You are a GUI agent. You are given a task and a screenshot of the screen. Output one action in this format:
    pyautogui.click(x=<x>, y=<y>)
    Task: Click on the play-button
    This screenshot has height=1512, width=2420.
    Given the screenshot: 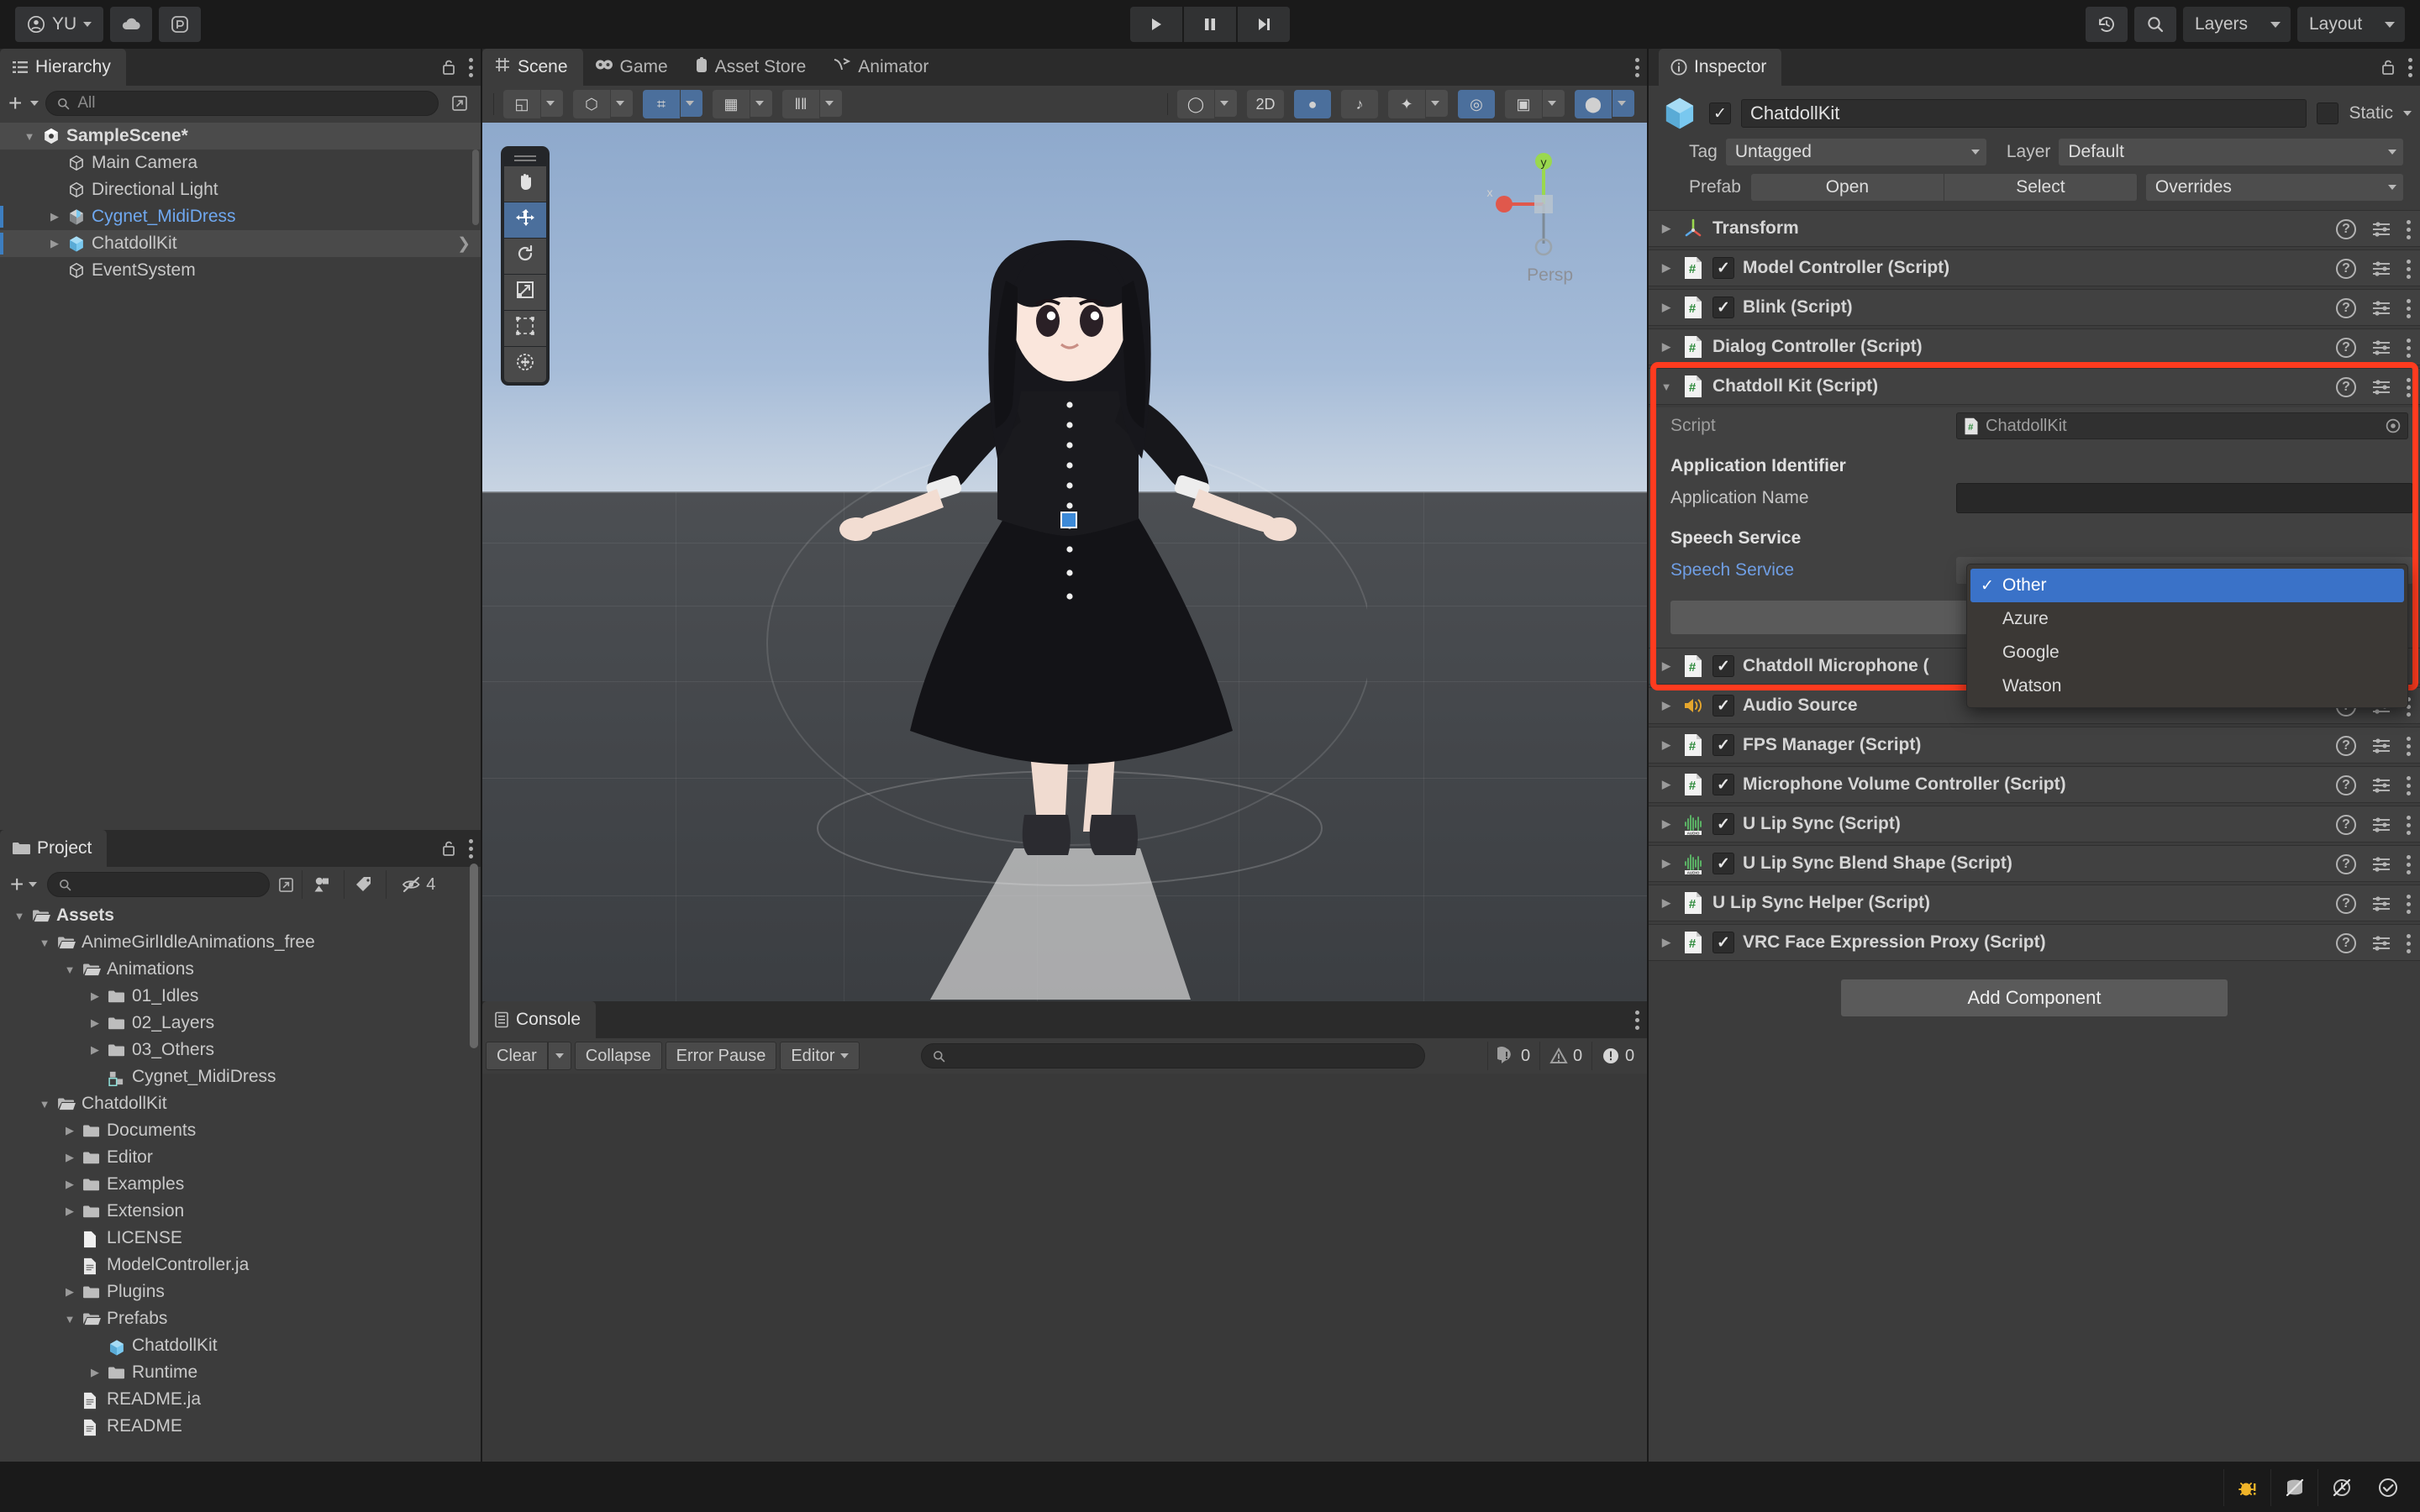 What is the action you would take?
    pyautogui.click(x=1156, y=24)
    